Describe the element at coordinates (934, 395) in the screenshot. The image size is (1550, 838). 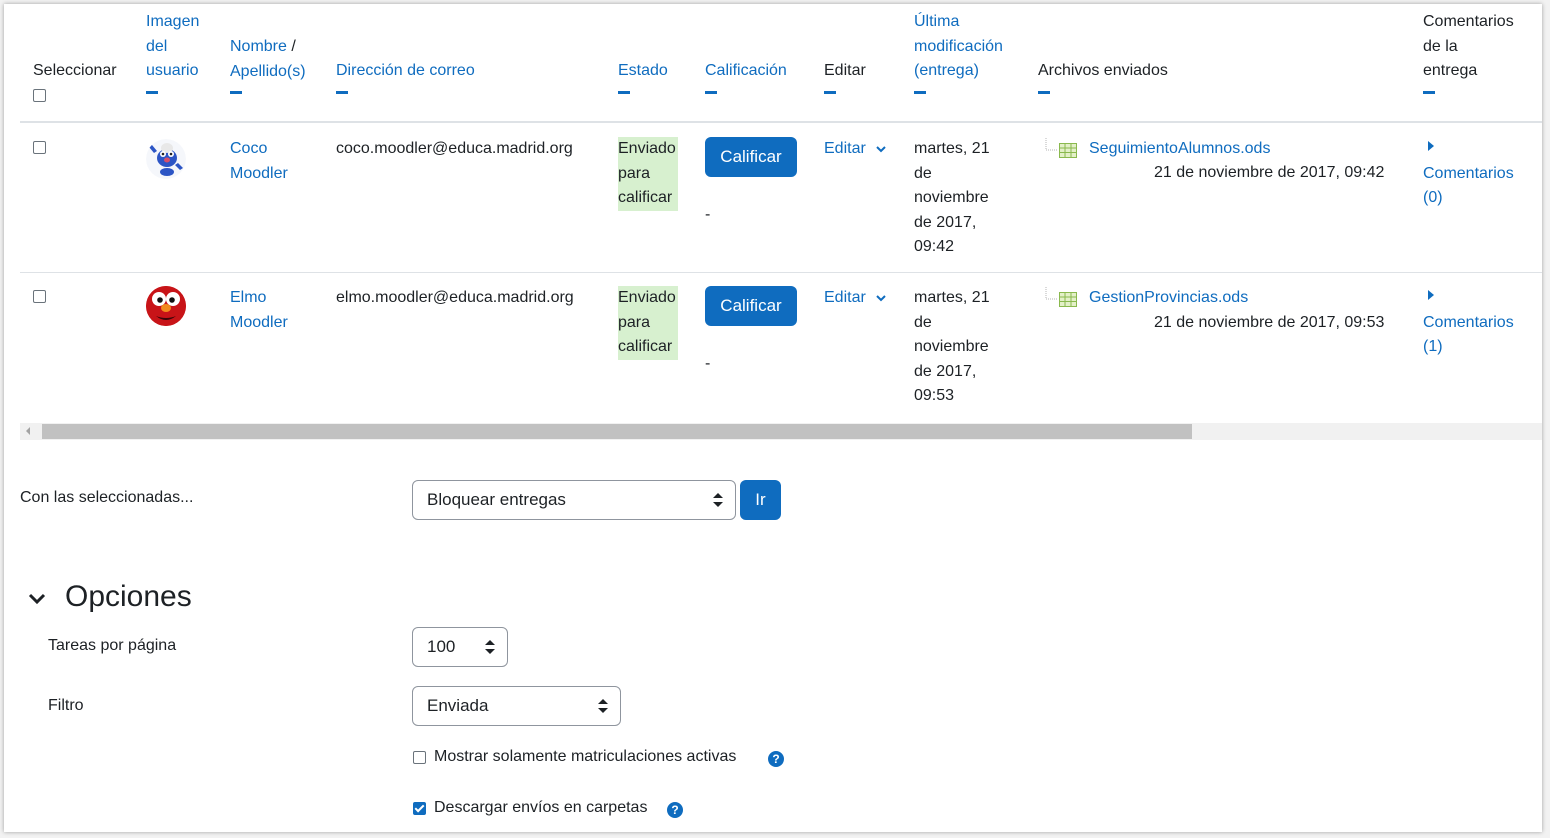
I see `last-modified-line: 09:53` at that location.